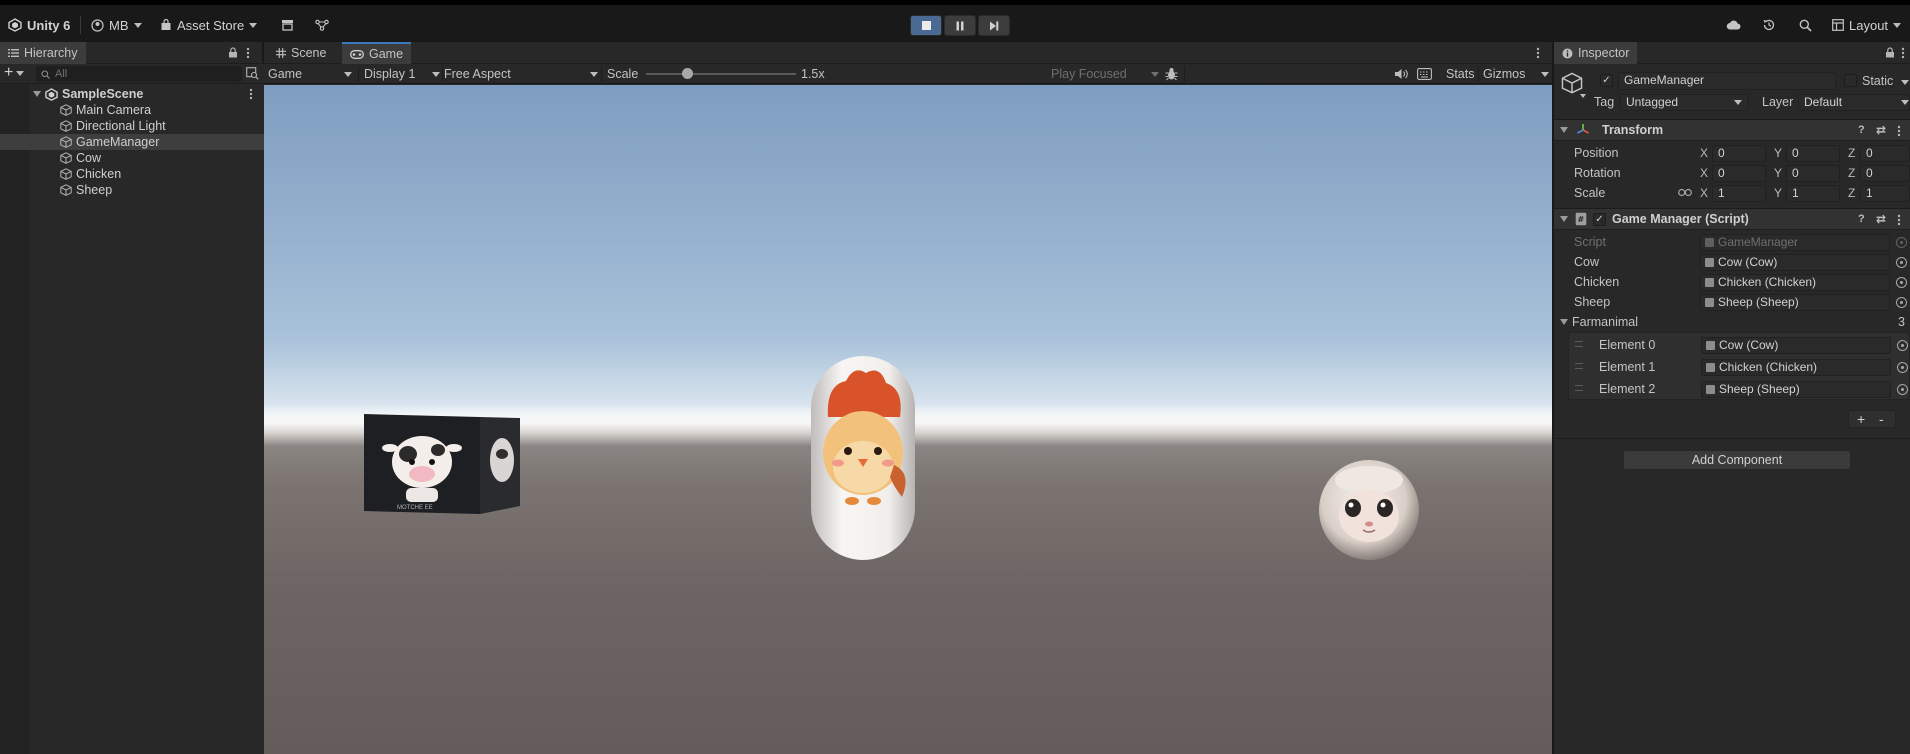 The image size is (1910, 754). What do you see at coordinates (687, 73) in the screenshot?
I see `scale-slider-thumb` at bounding box center [687, 73].